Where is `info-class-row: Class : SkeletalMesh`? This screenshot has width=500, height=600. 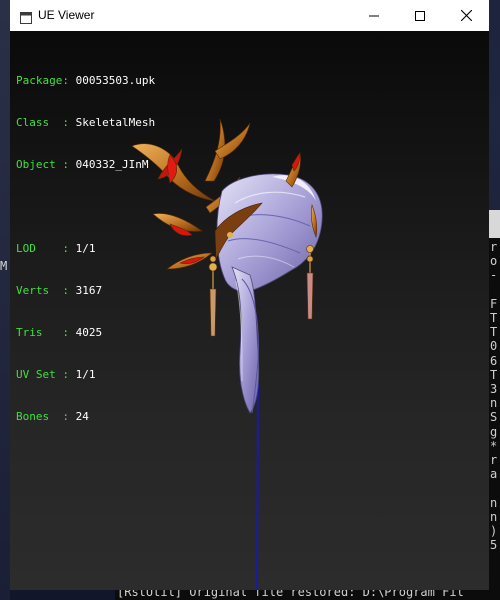 info-class-row: Class : SkeletalMesh is located at coordinates (85, 123).